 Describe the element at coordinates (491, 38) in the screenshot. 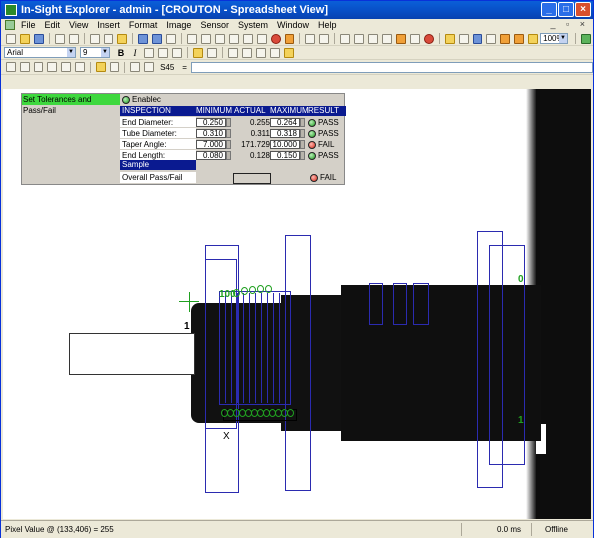

I see `table-icon` at that location.